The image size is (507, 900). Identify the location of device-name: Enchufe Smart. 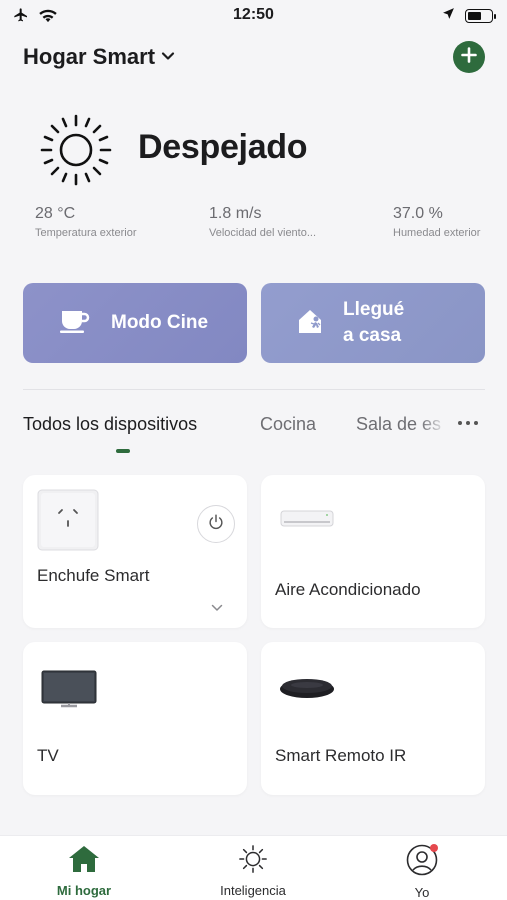
(93, 575).